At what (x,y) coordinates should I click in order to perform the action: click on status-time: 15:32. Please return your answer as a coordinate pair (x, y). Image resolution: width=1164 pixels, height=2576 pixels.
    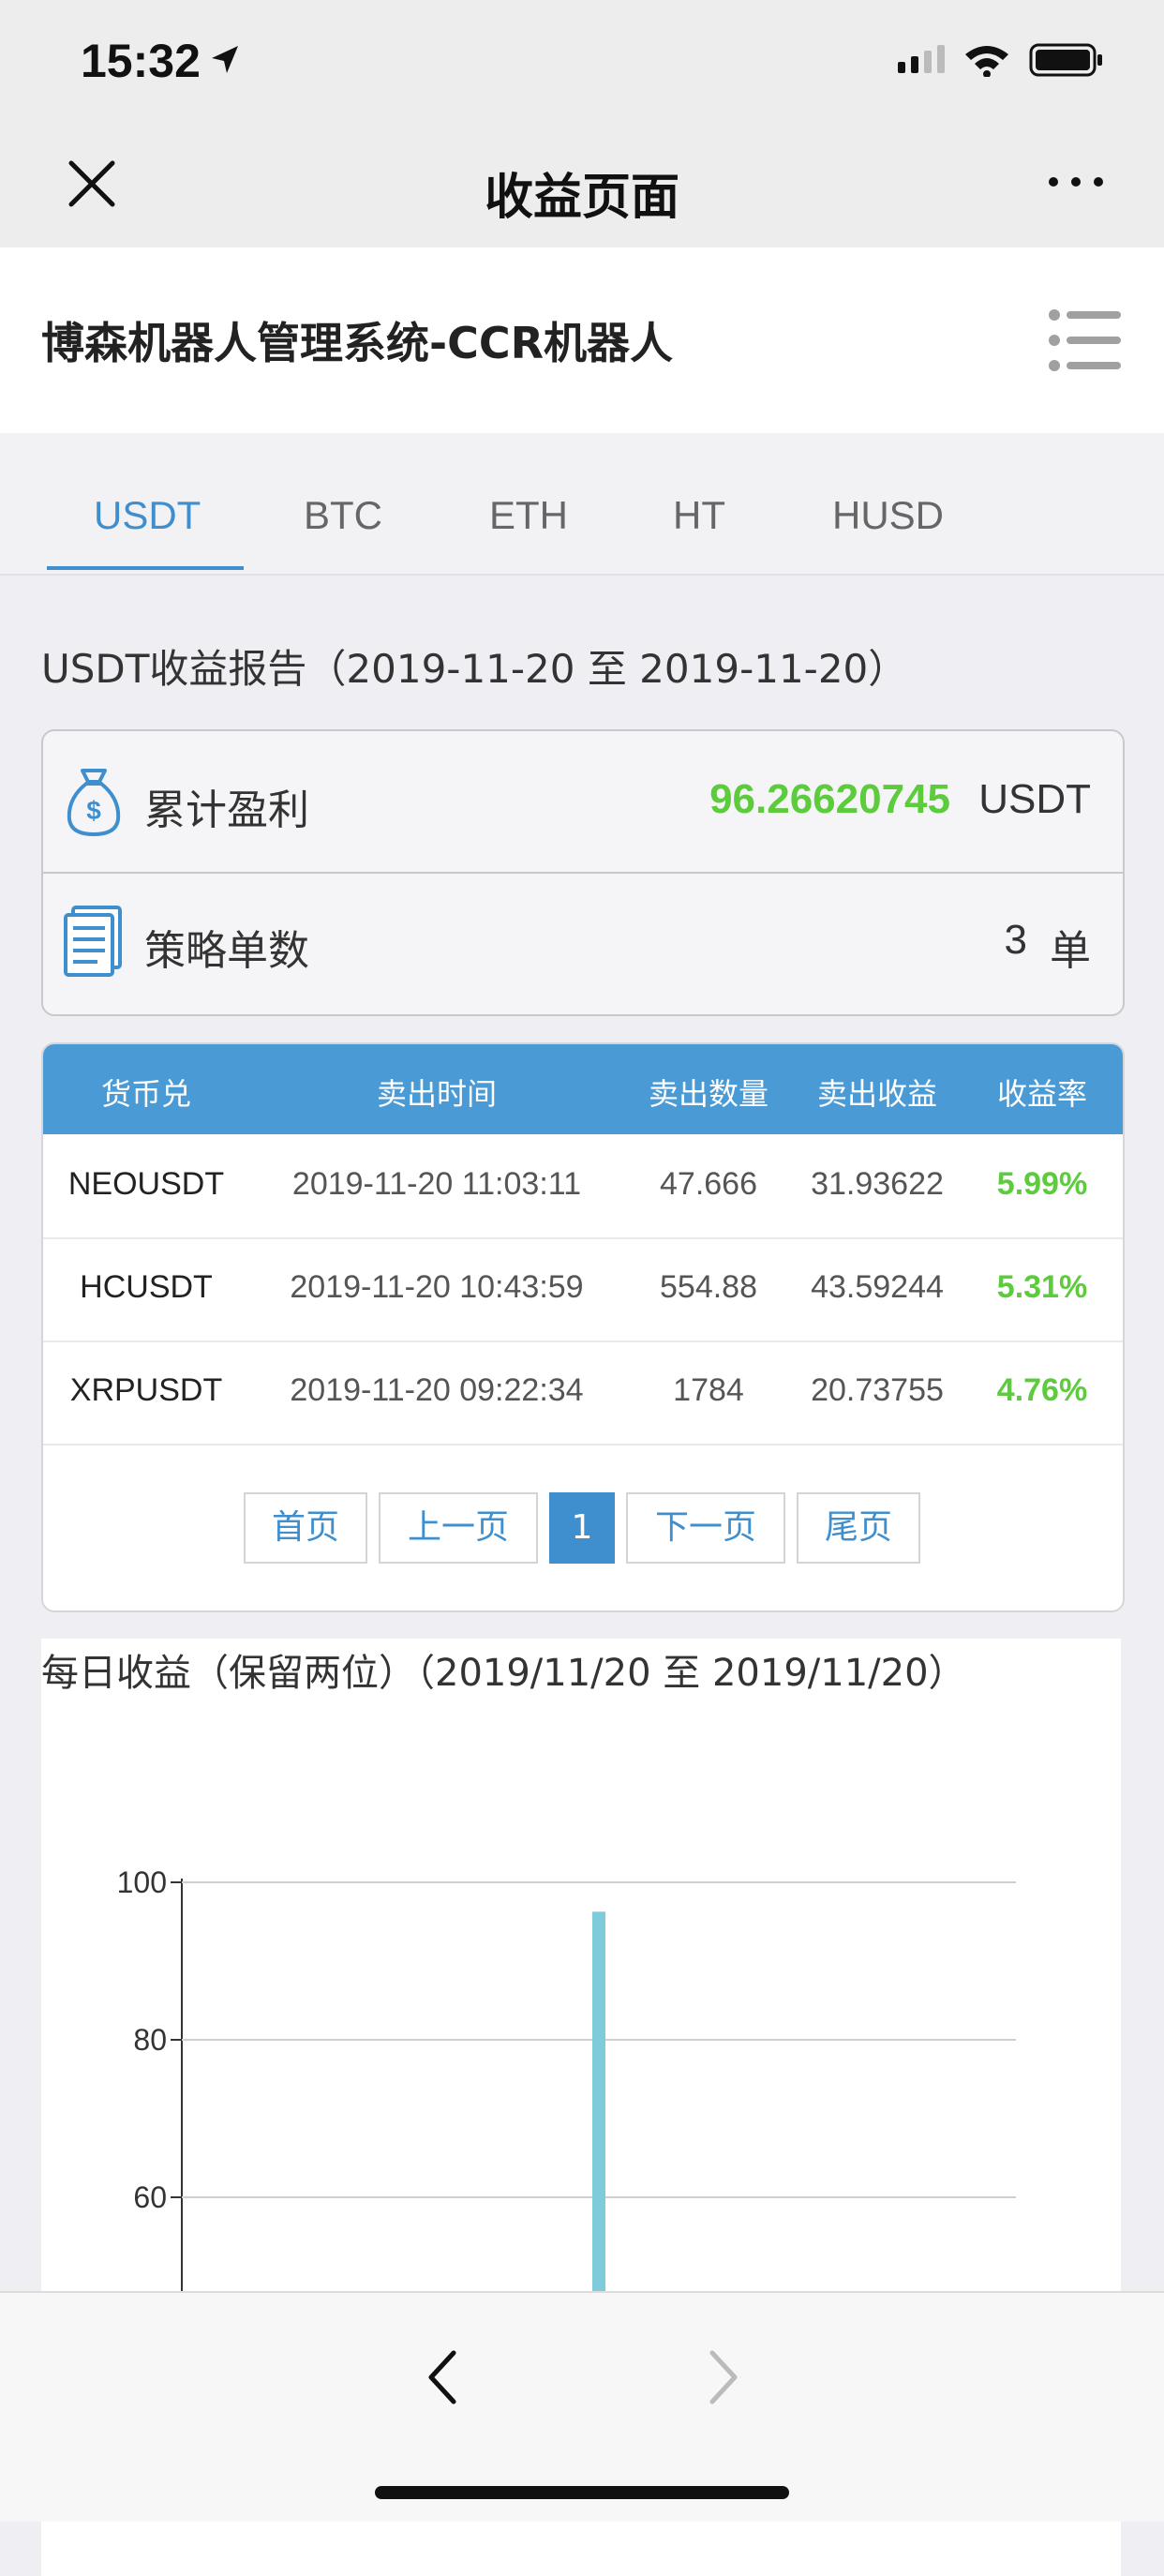
    Looking at the image, I should click on (141, 61).